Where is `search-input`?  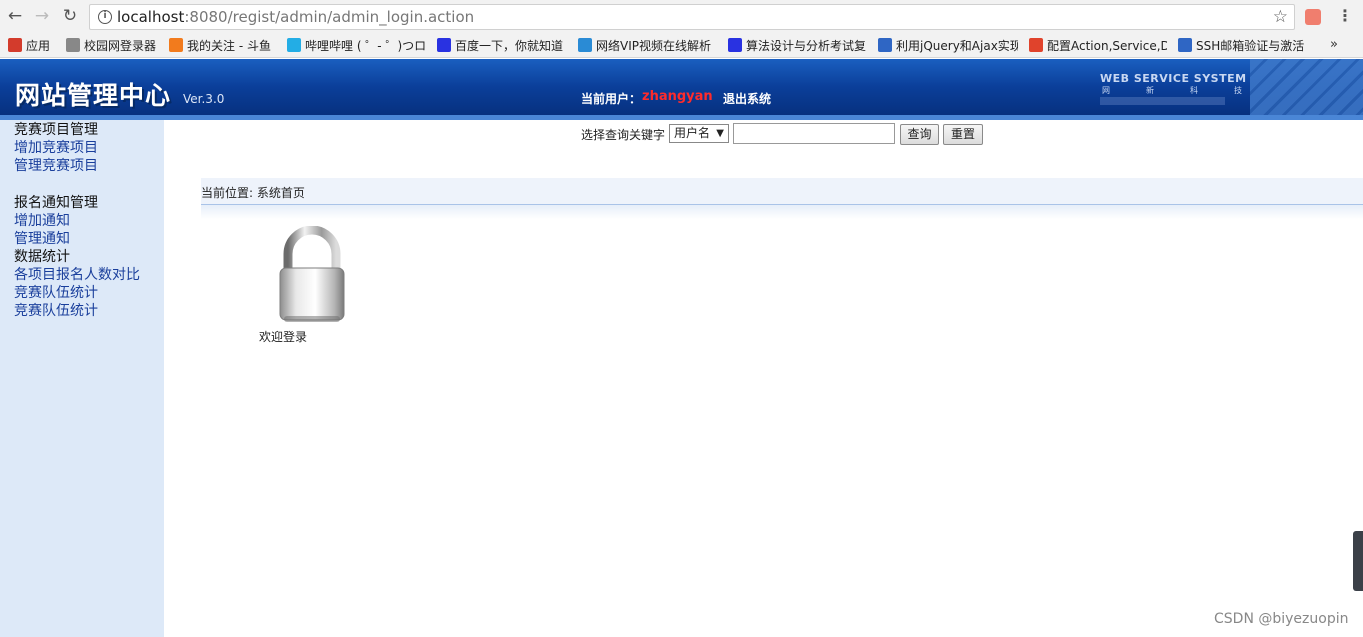
search-input is located at coordinates (814, 133).